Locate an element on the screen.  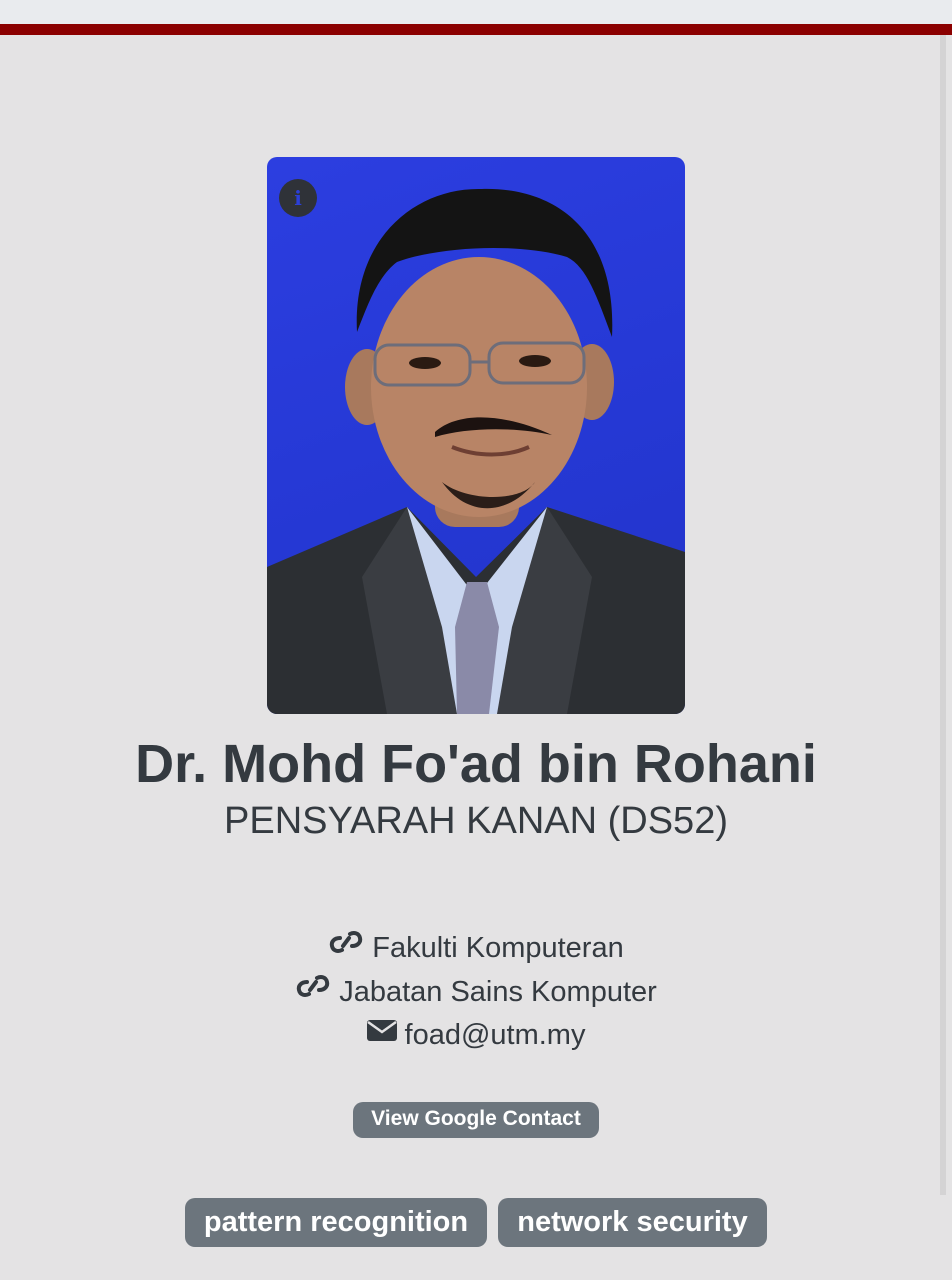
header-accent-bar is located at coordinates (476, 29).